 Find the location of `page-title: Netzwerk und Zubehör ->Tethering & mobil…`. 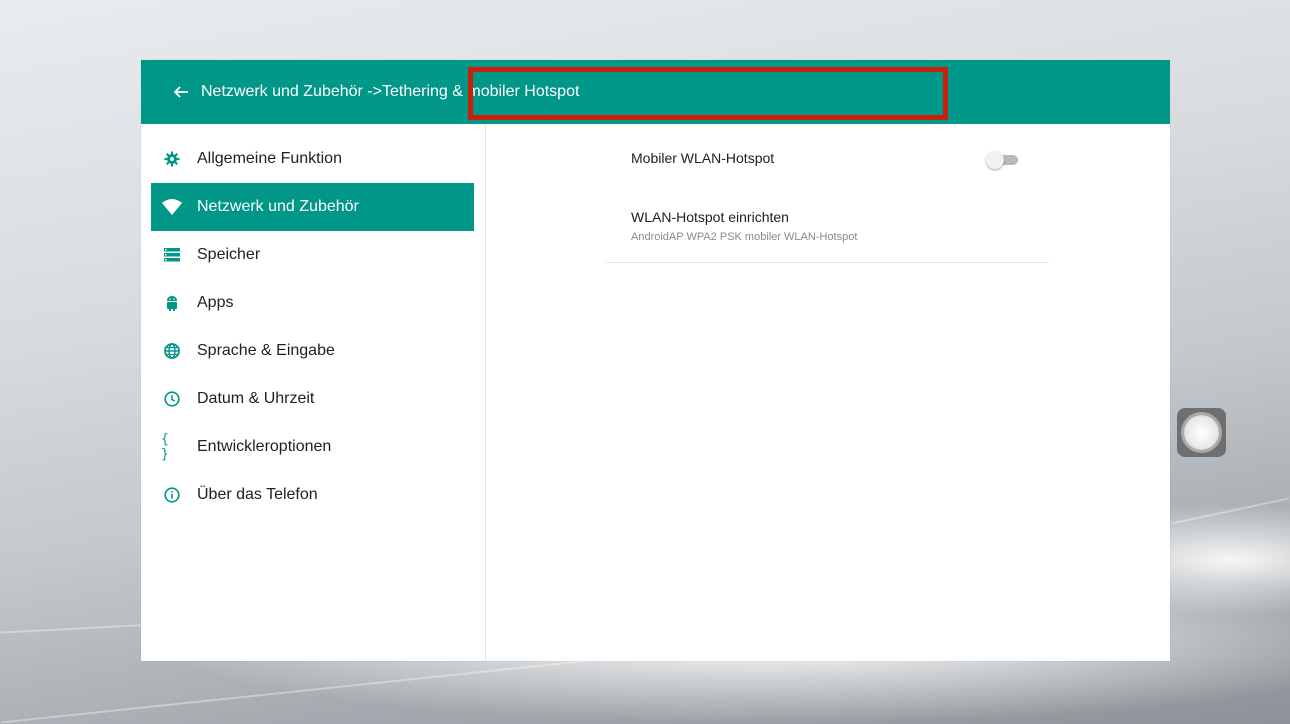

page-title: Netzwerk und Zubehör ->Tethering & mobil… is located at coordinates (390, 91).